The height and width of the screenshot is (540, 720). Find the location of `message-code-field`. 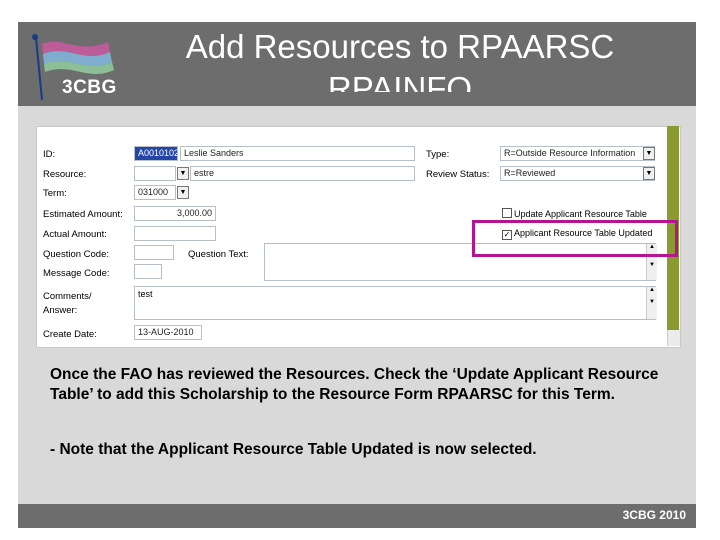

message-code-field is located at coordinates (148, 271).